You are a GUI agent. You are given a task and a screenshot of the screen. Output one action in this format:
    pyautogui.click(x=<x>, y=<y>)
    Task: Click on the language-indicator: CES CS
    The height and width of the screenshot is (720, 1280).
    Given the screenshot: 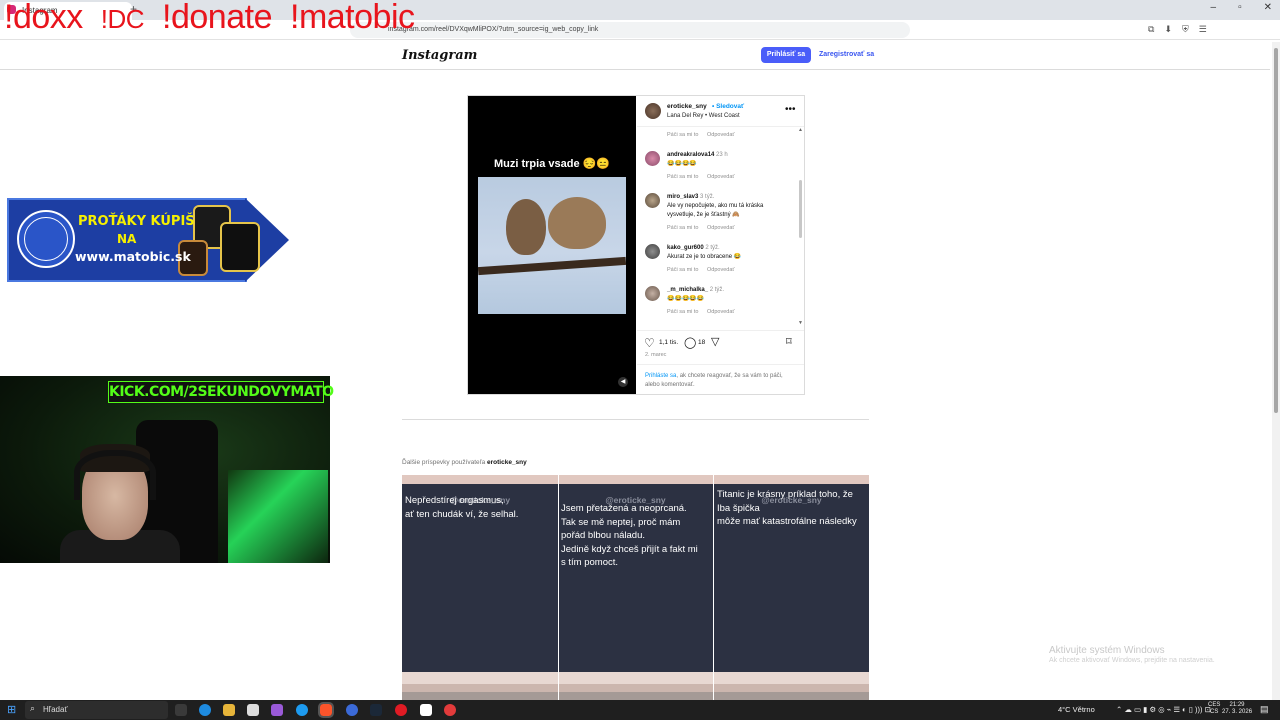 What is the action you would take?
    pyautogui.click(x=1214, y=709)
    